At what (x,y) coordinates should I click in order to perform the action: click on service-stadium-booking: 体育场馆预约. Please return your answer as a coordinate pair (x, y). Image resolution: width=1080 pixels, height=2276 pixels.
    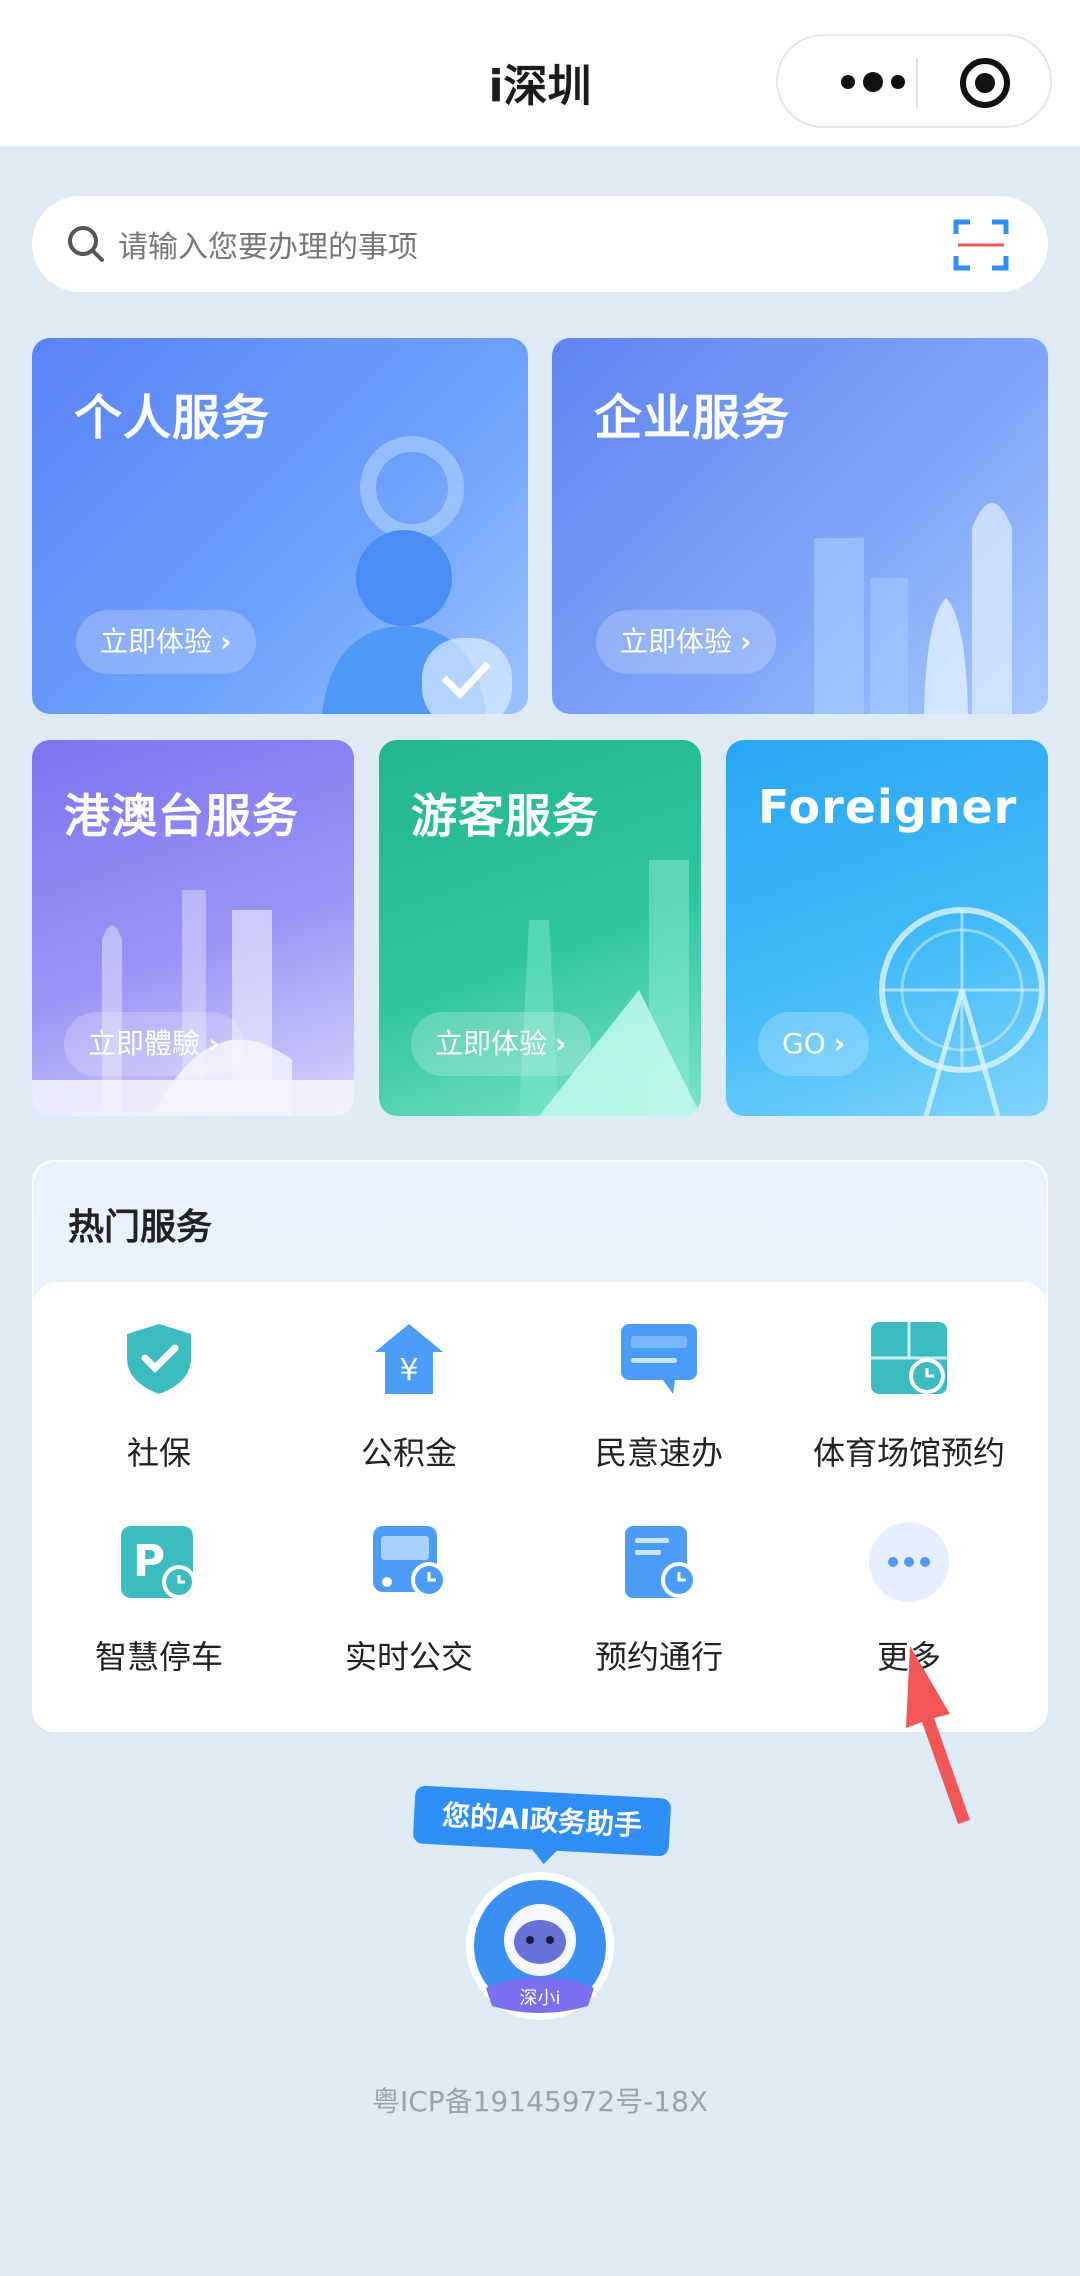
    Looking at the image, I should click on (909, 1382).